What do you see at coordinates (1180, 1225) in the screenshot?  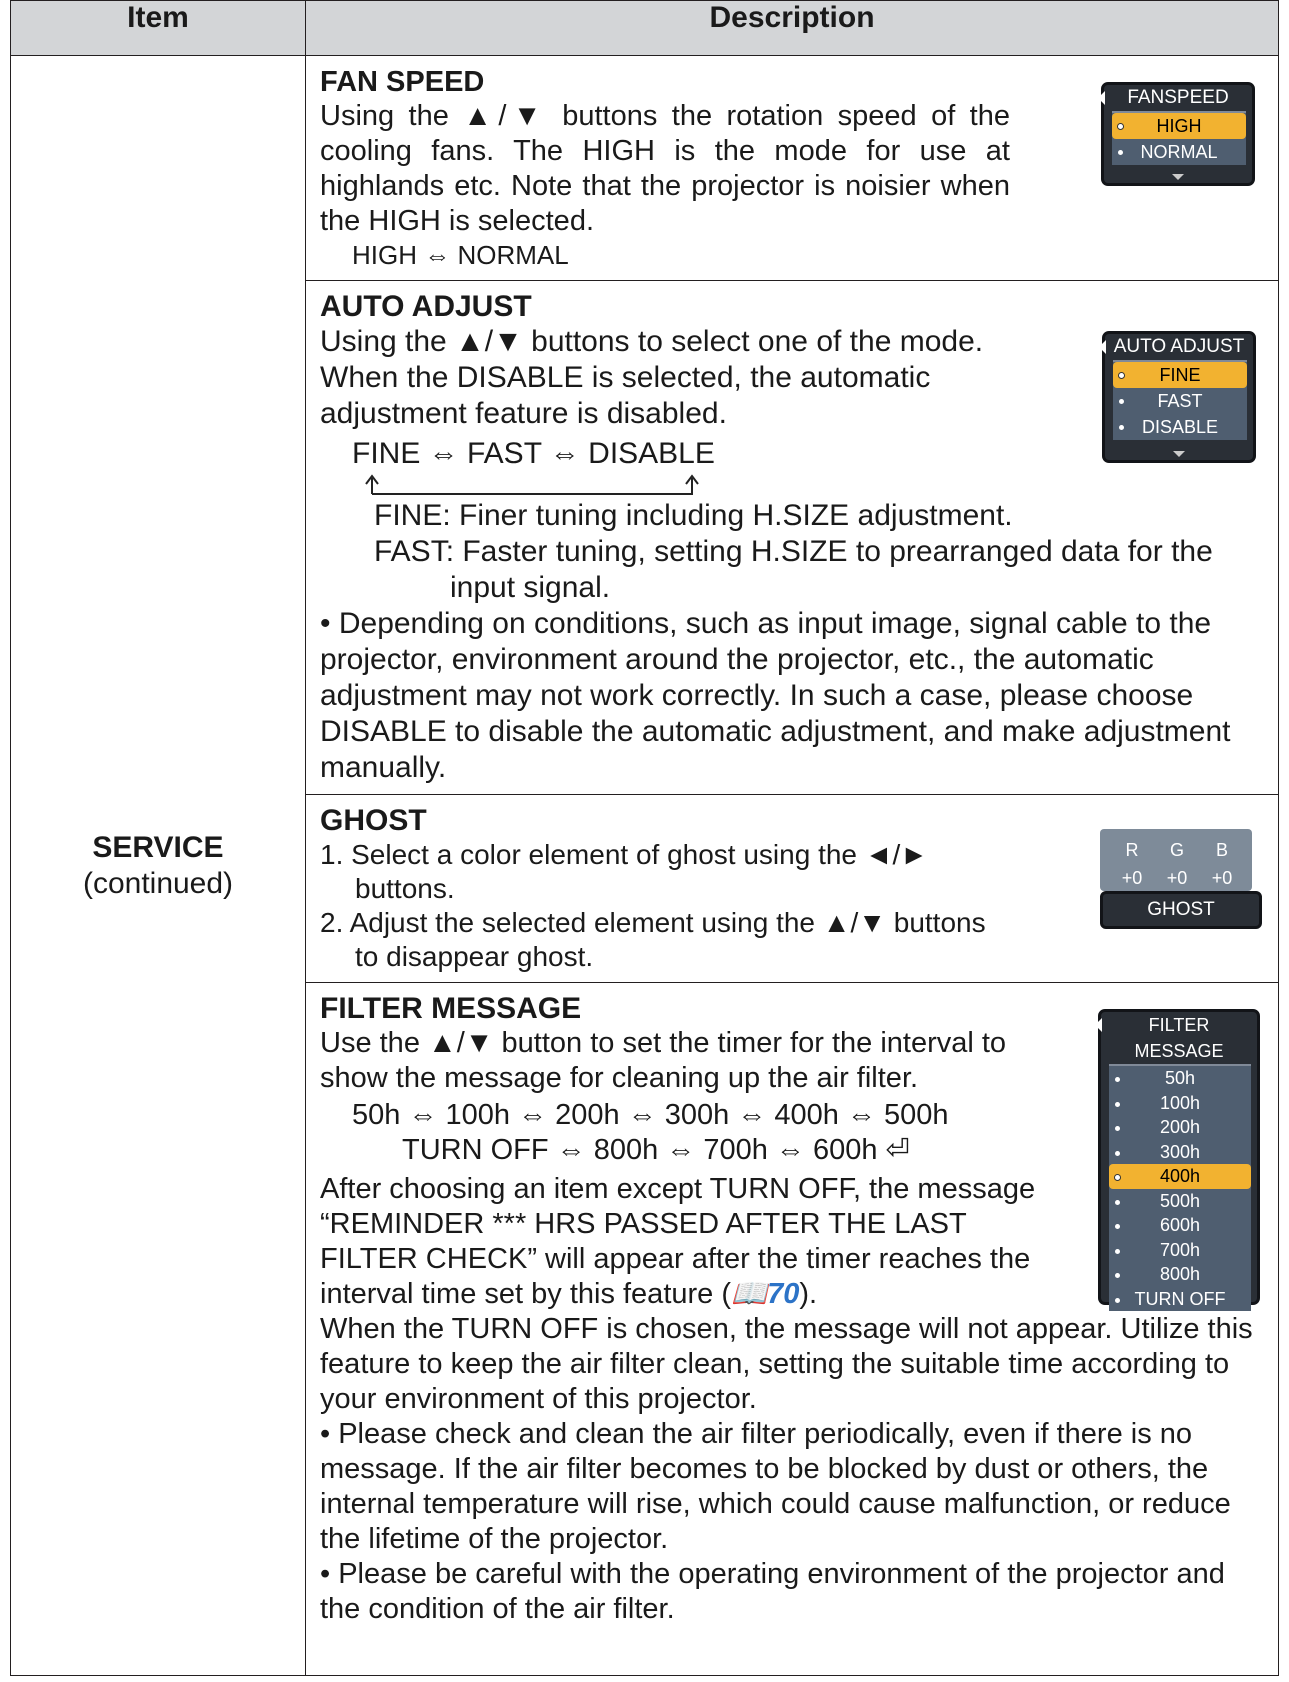 I see `osd-option: 600h` at bounding box center [1180, 1225].